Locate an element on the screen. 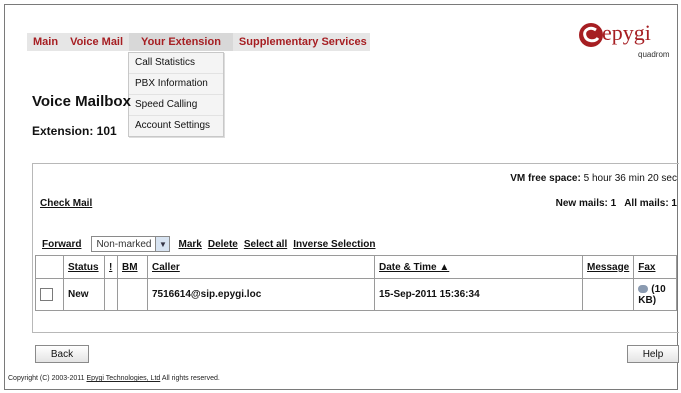  inverse-selection-link: Inverse Selection is located at coordinates (334, 244).